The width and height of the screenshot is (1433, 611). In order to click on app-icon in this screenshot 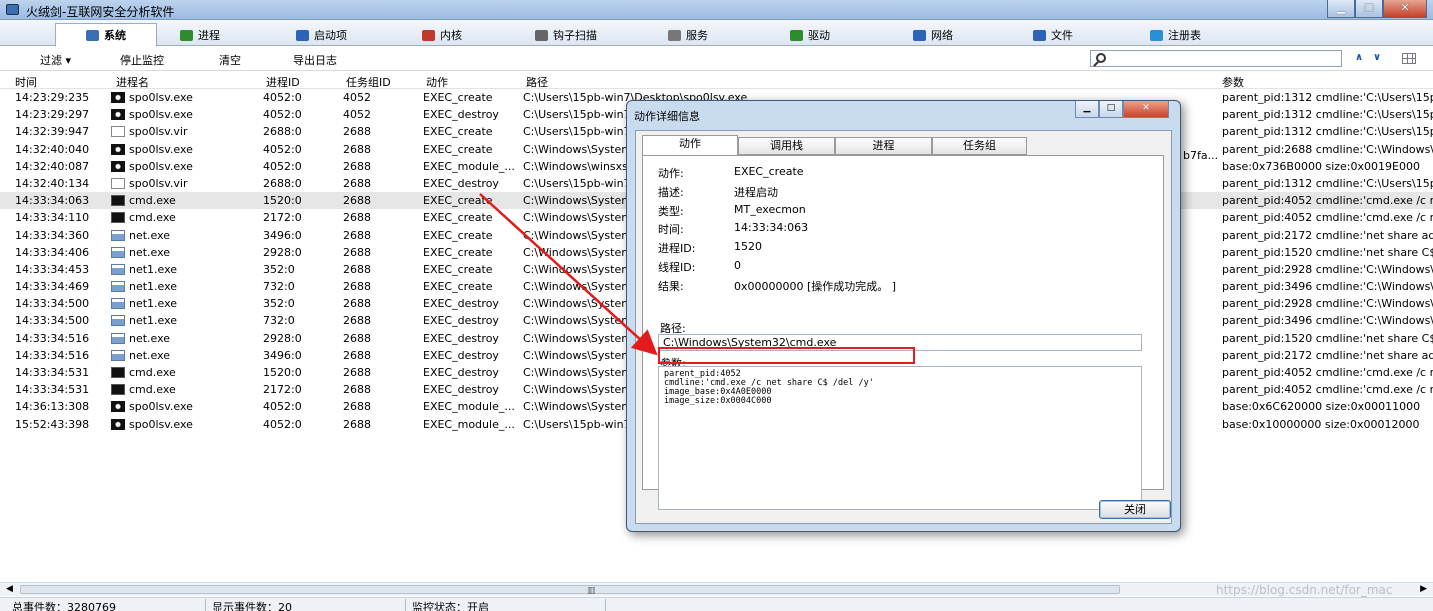, I will do `click(12, 9)`.